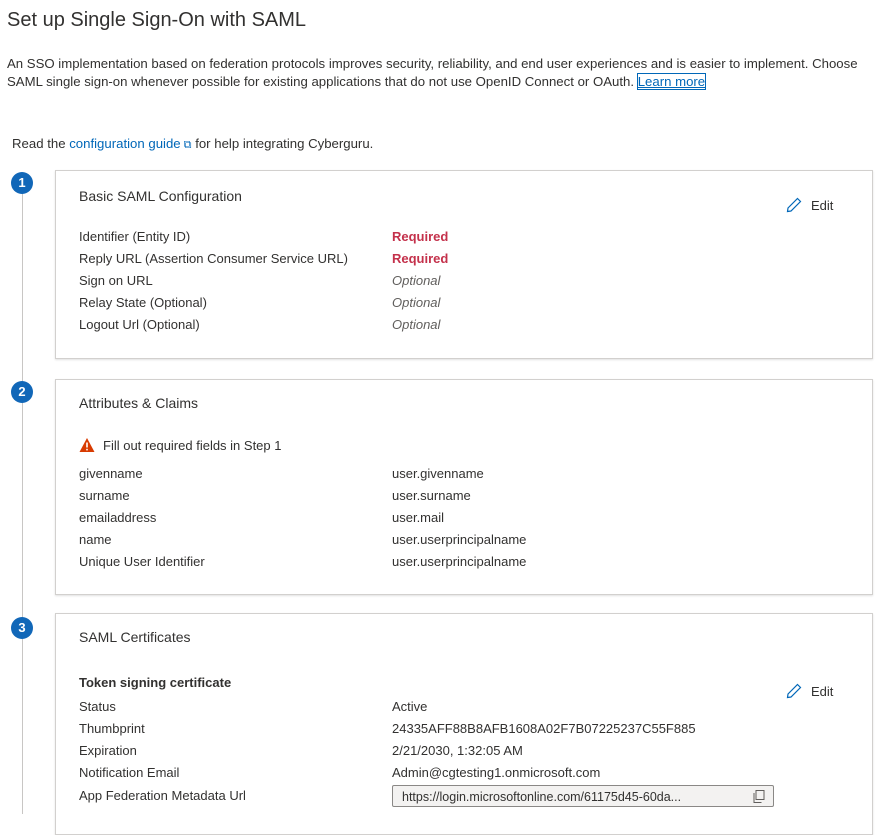 The image size is (881, 835). What do you see at coordinates (118, 517) in the screenshot?
I see `row-label: emailaddress` at bounding box center [118, 517].